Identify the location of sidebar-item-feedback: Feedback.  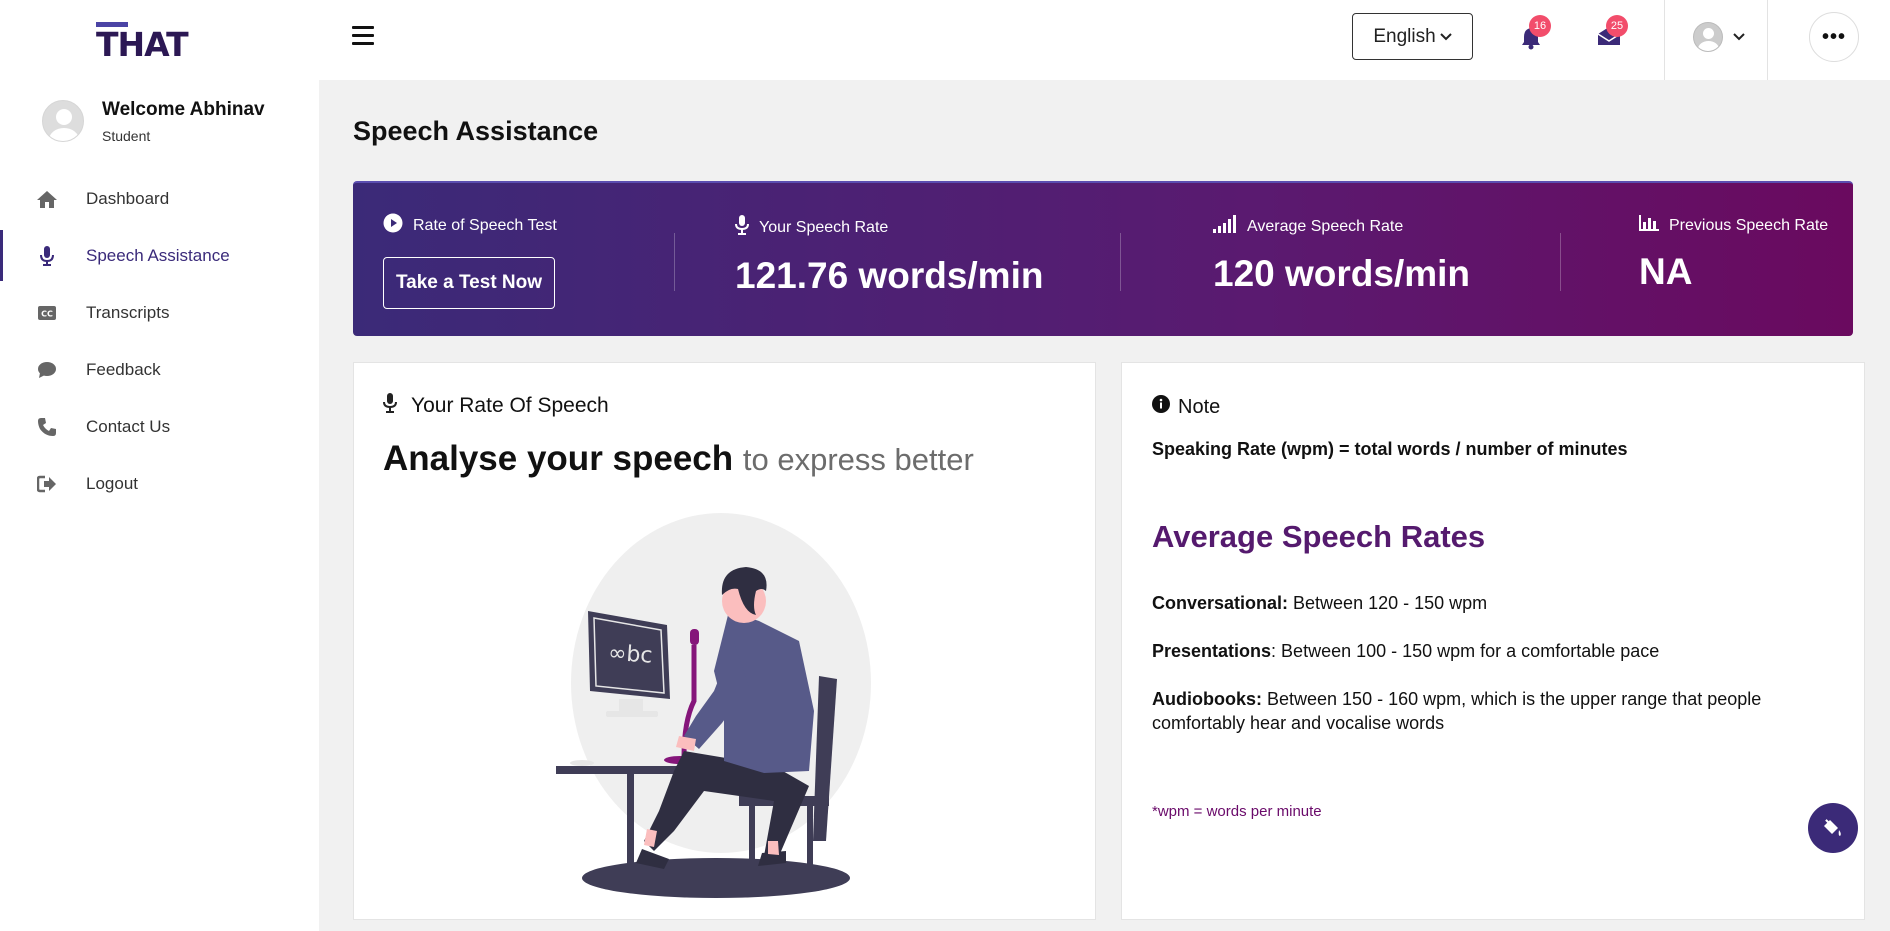
(159, 369).